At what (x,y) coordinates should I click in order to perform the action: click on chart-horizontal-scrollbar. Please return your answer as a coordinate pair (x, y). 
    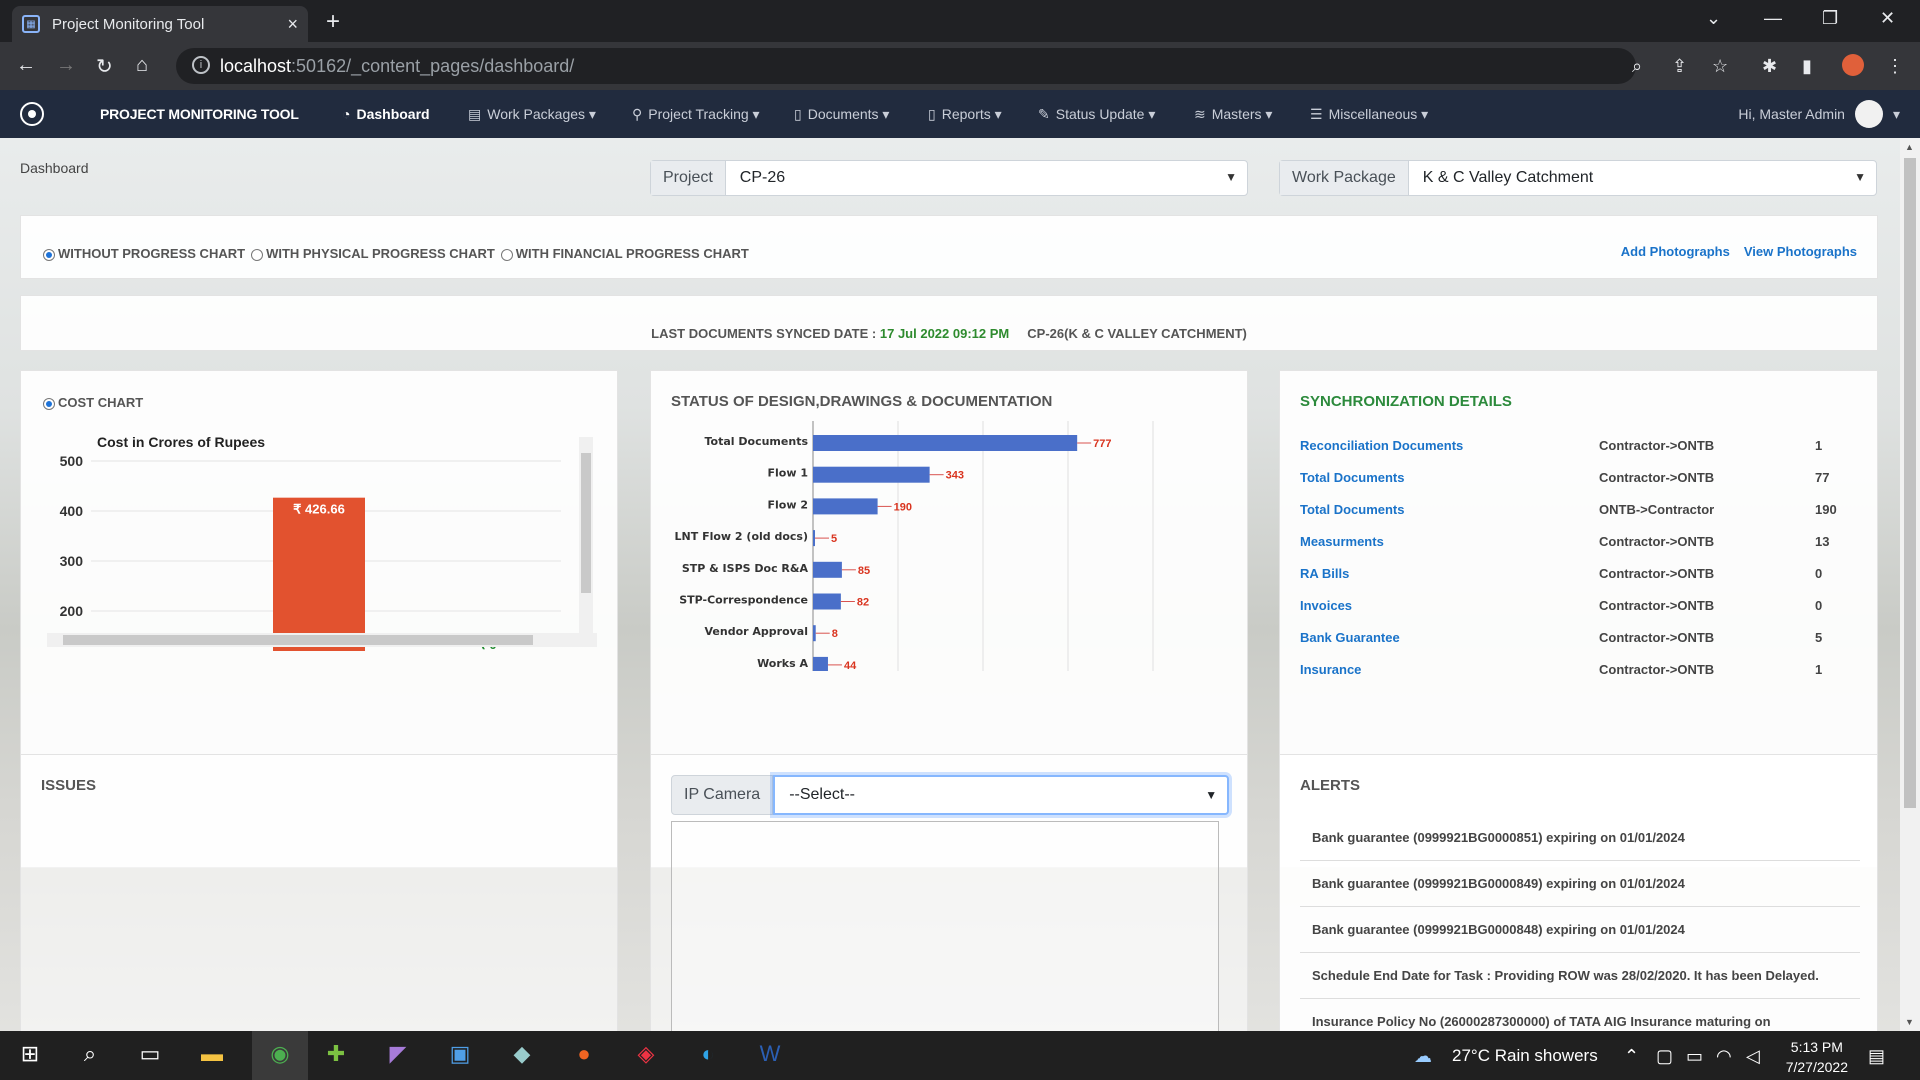
    Looking at the image, I should click on (322, 640).